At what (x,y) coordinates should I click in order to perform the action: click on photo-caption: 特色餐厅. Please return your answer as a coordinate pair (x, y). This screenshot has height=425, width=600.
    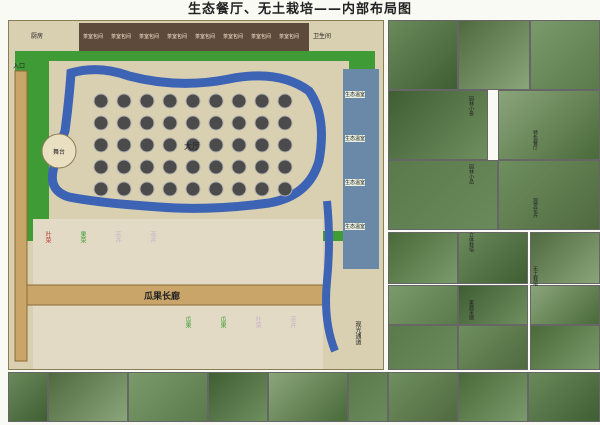
    Looking at the image, I should click on (535, 140).